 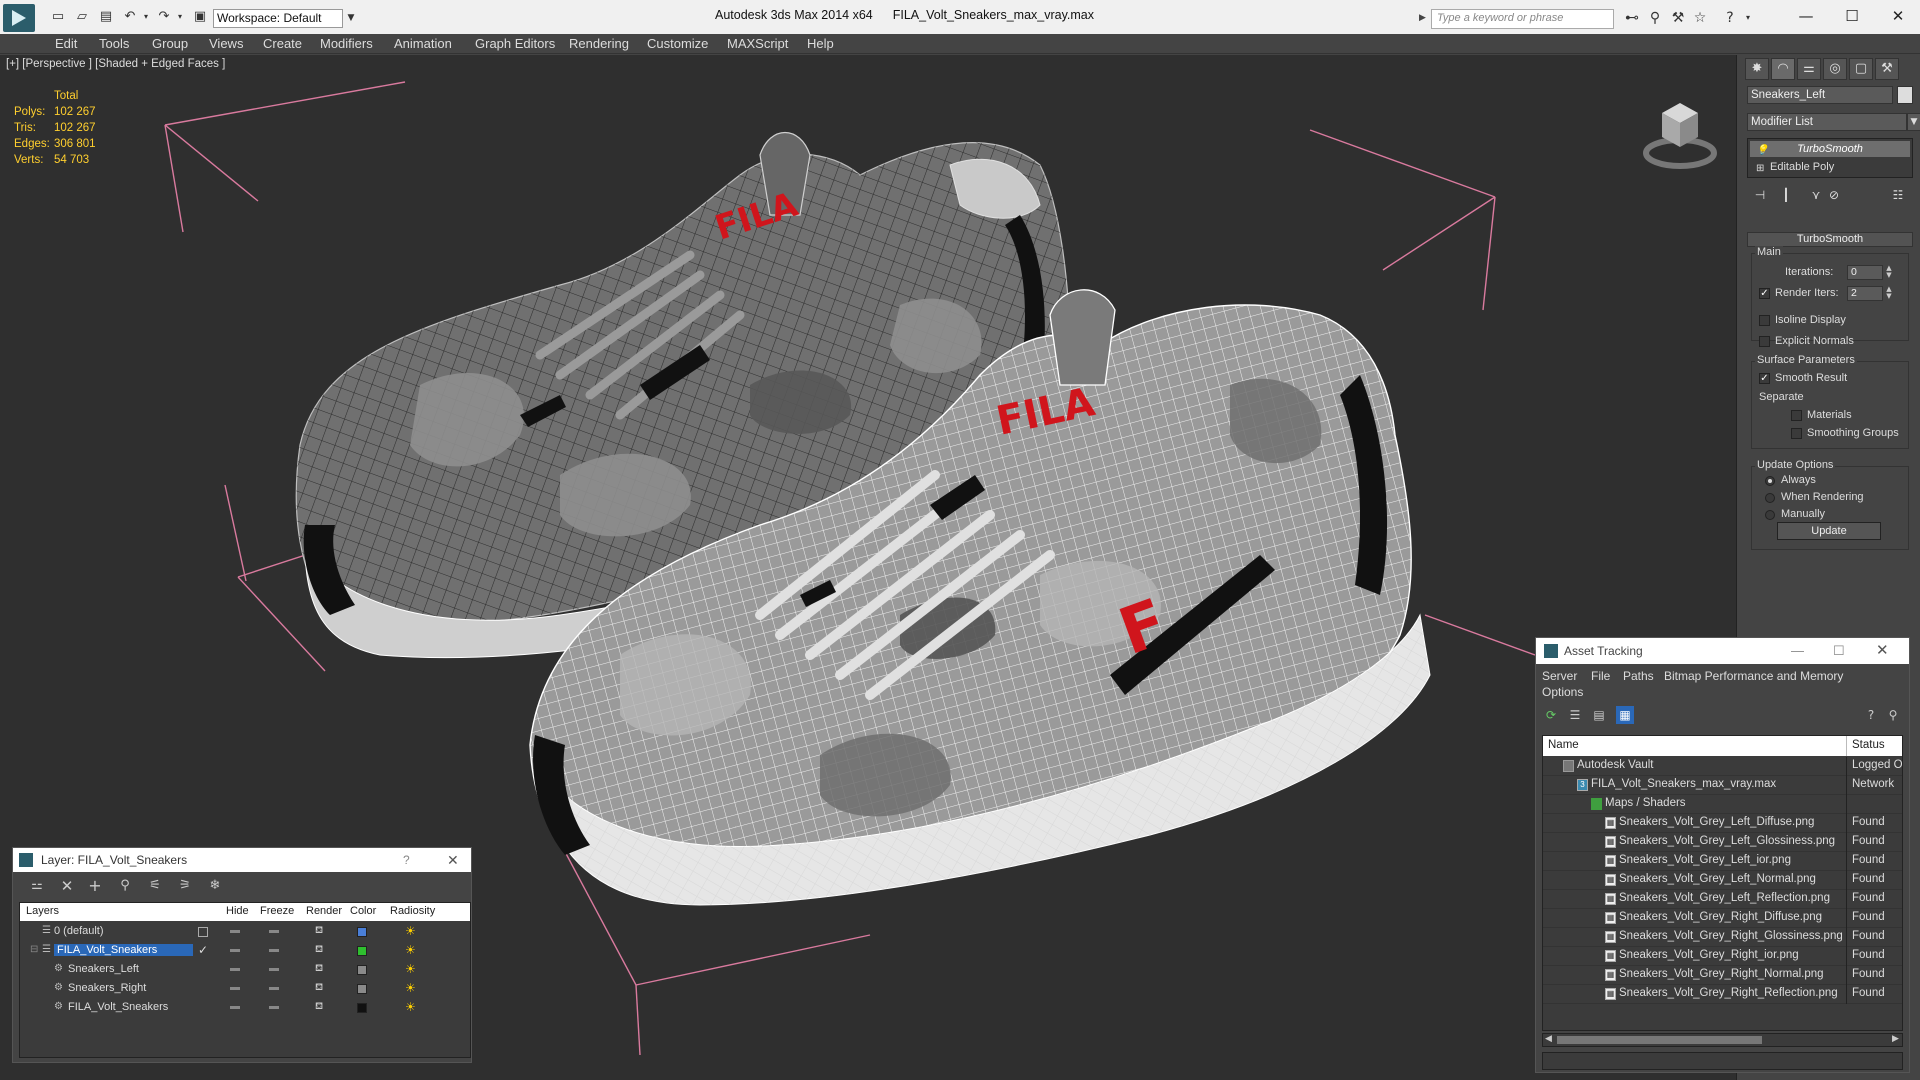 I want to click on object-color-swatch, so click(x=1905, y=95).